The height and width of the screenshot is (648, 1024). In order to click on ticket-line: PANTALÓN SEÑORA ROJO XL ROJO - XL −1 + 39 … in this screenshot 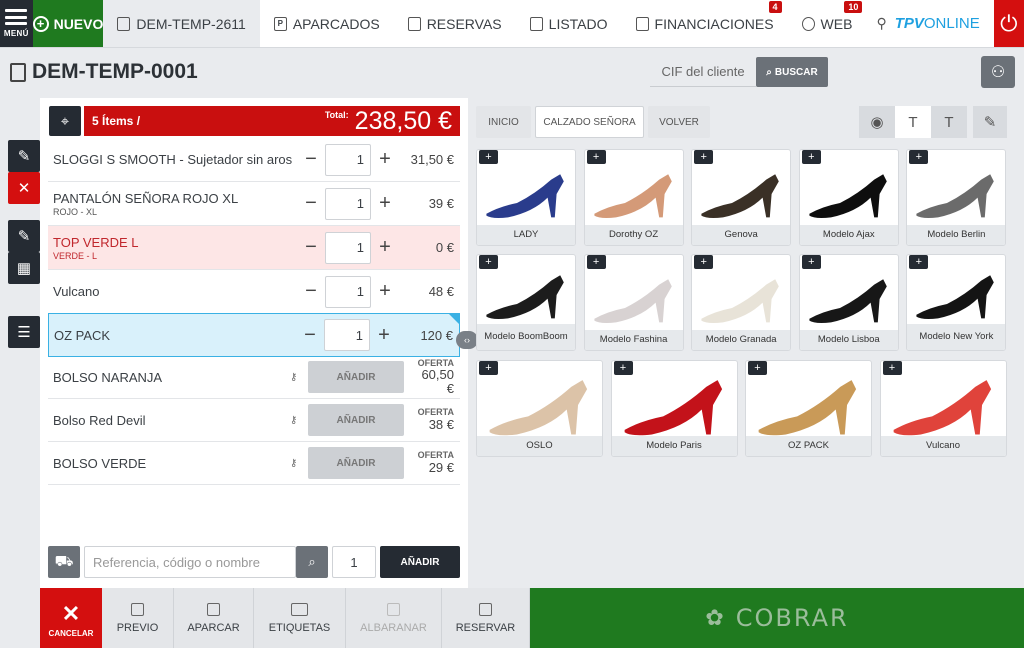, I will do `click(254, 204)`.